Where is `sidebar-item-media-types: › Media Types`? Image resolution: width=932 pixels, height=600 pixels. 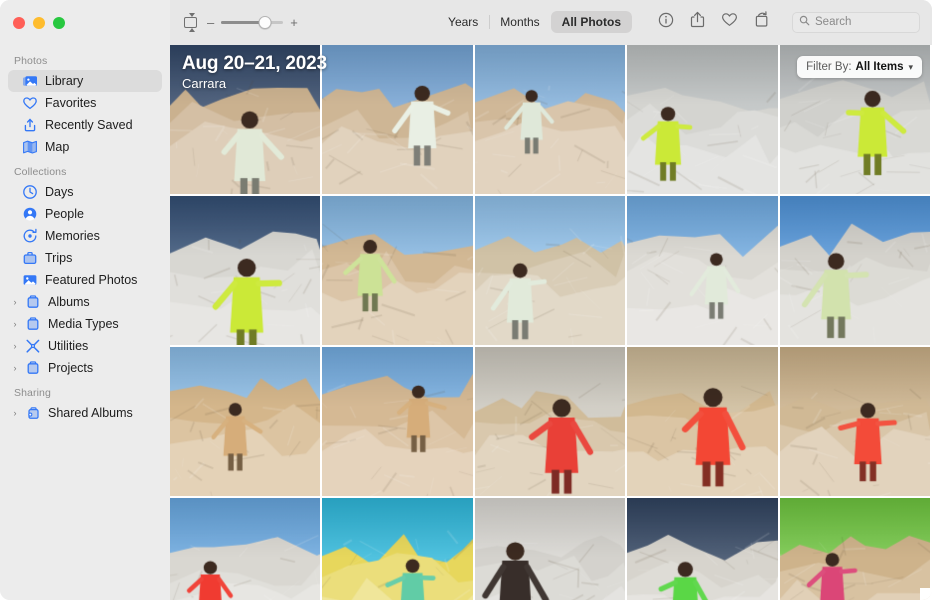 sidebar-item-media-types: › Media Types is located at coordinates (85, 324).